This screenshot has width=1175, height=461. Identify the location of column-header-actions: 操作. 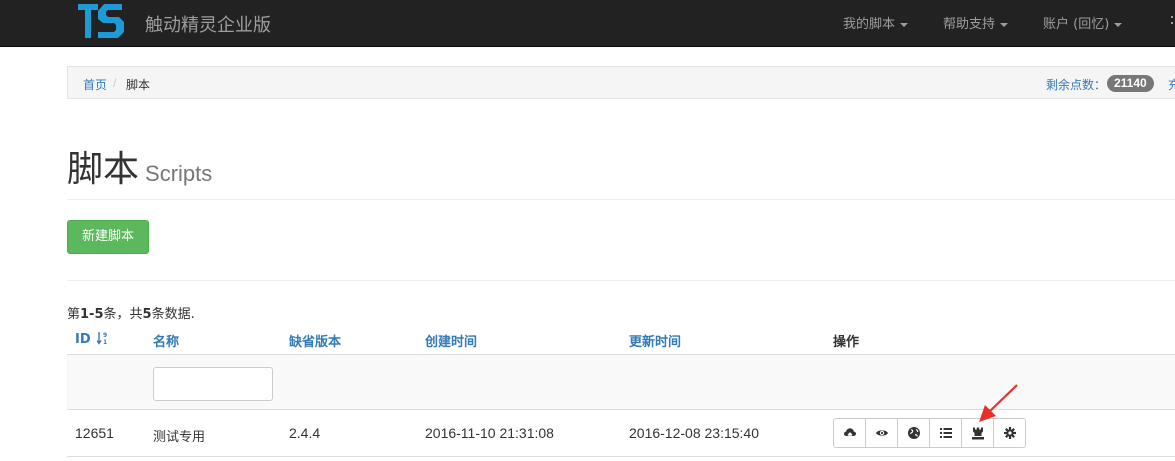
(846, 342).